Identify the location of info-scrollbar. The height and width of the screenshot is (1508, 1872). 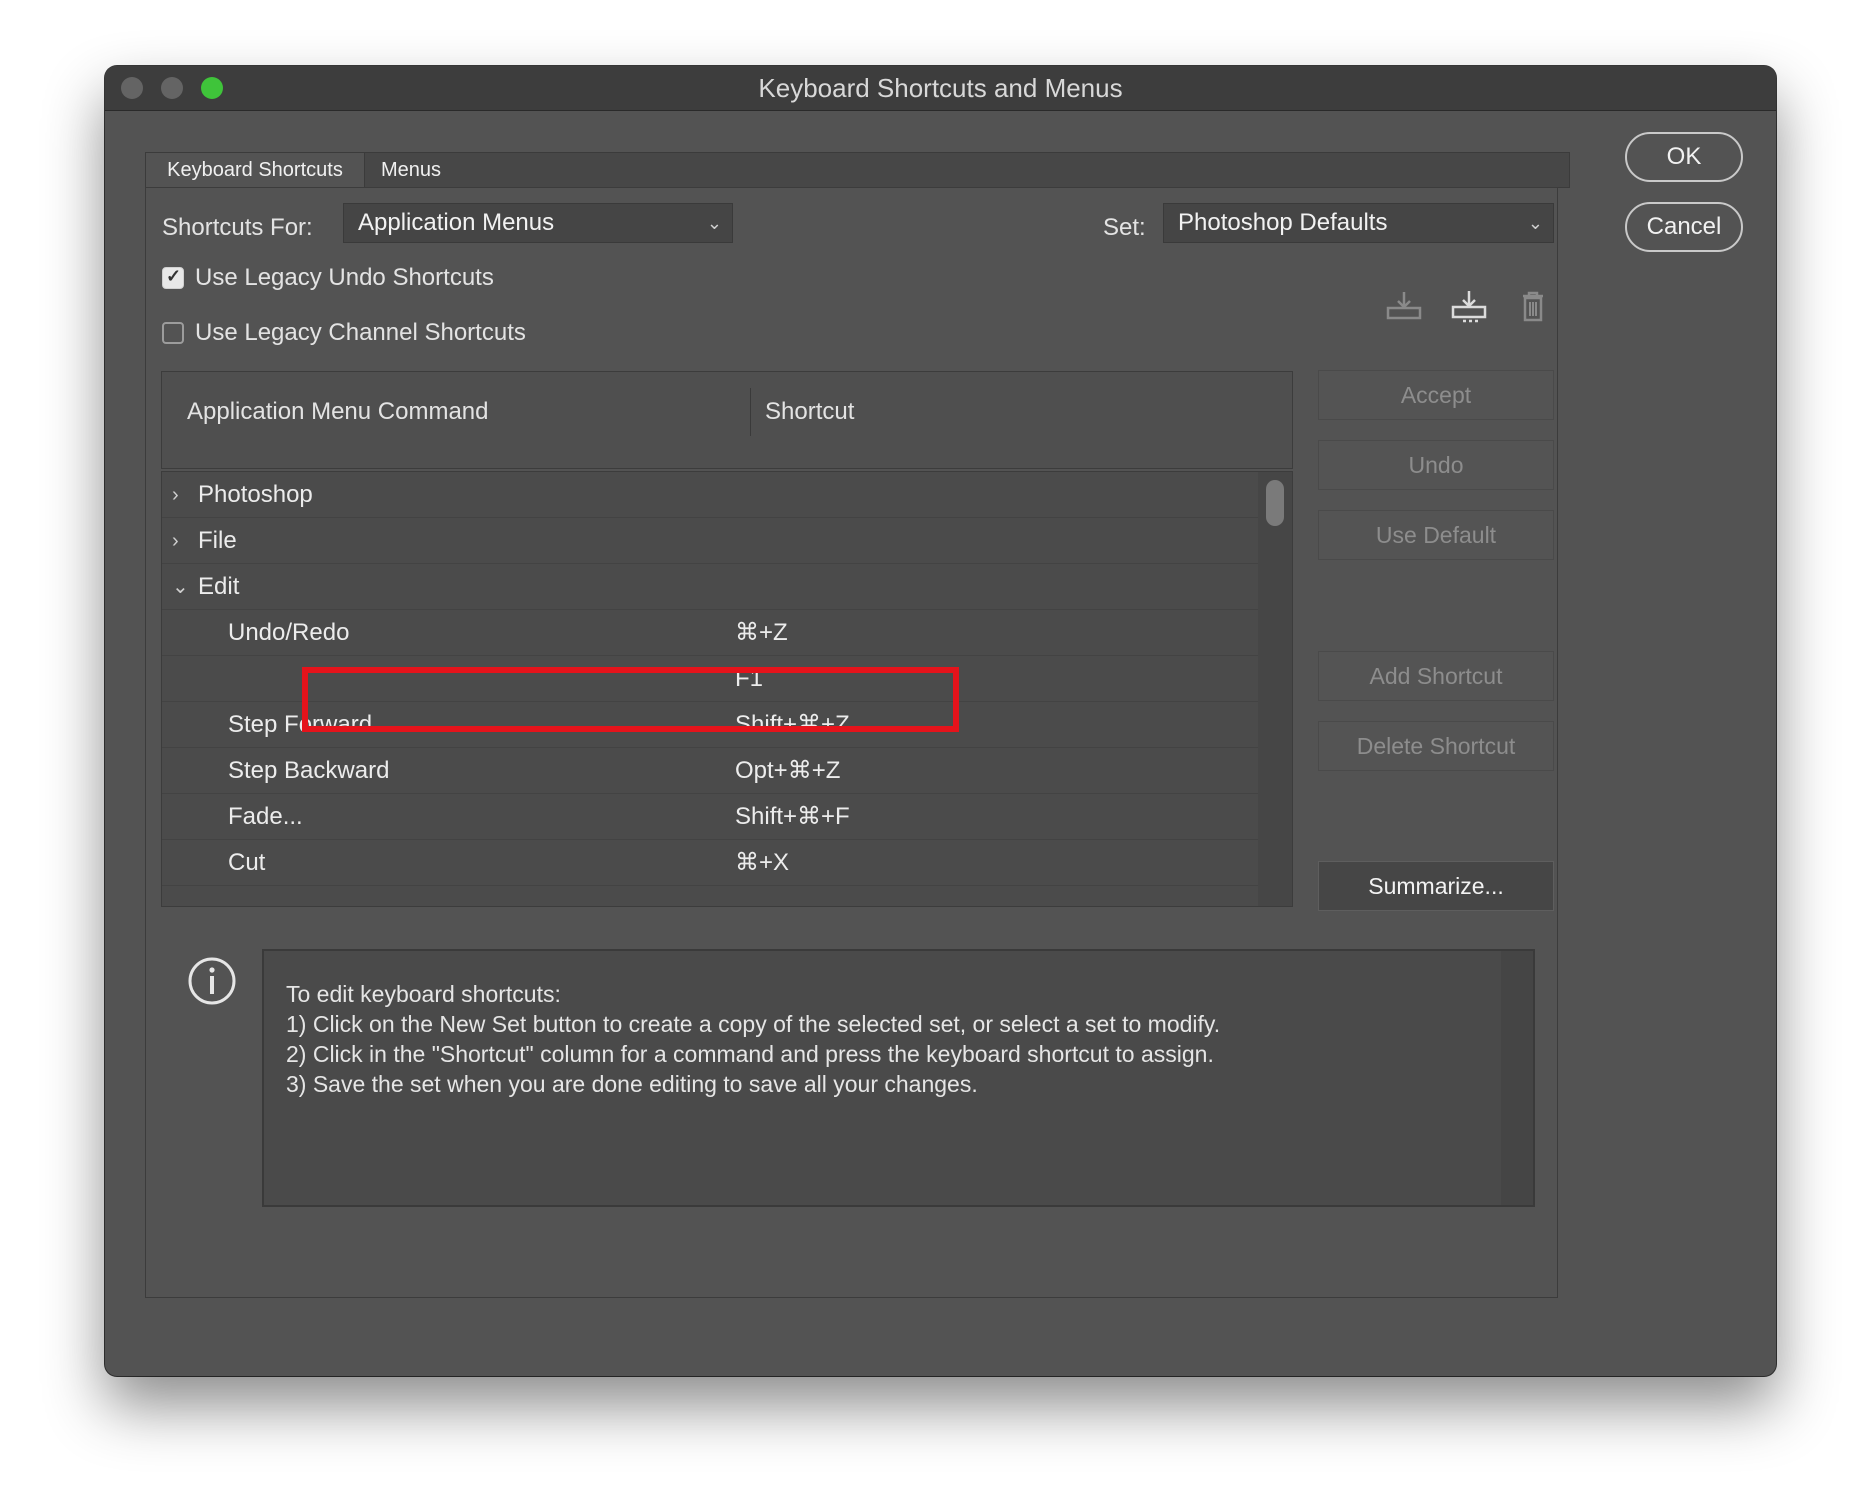
(1517, 1078).